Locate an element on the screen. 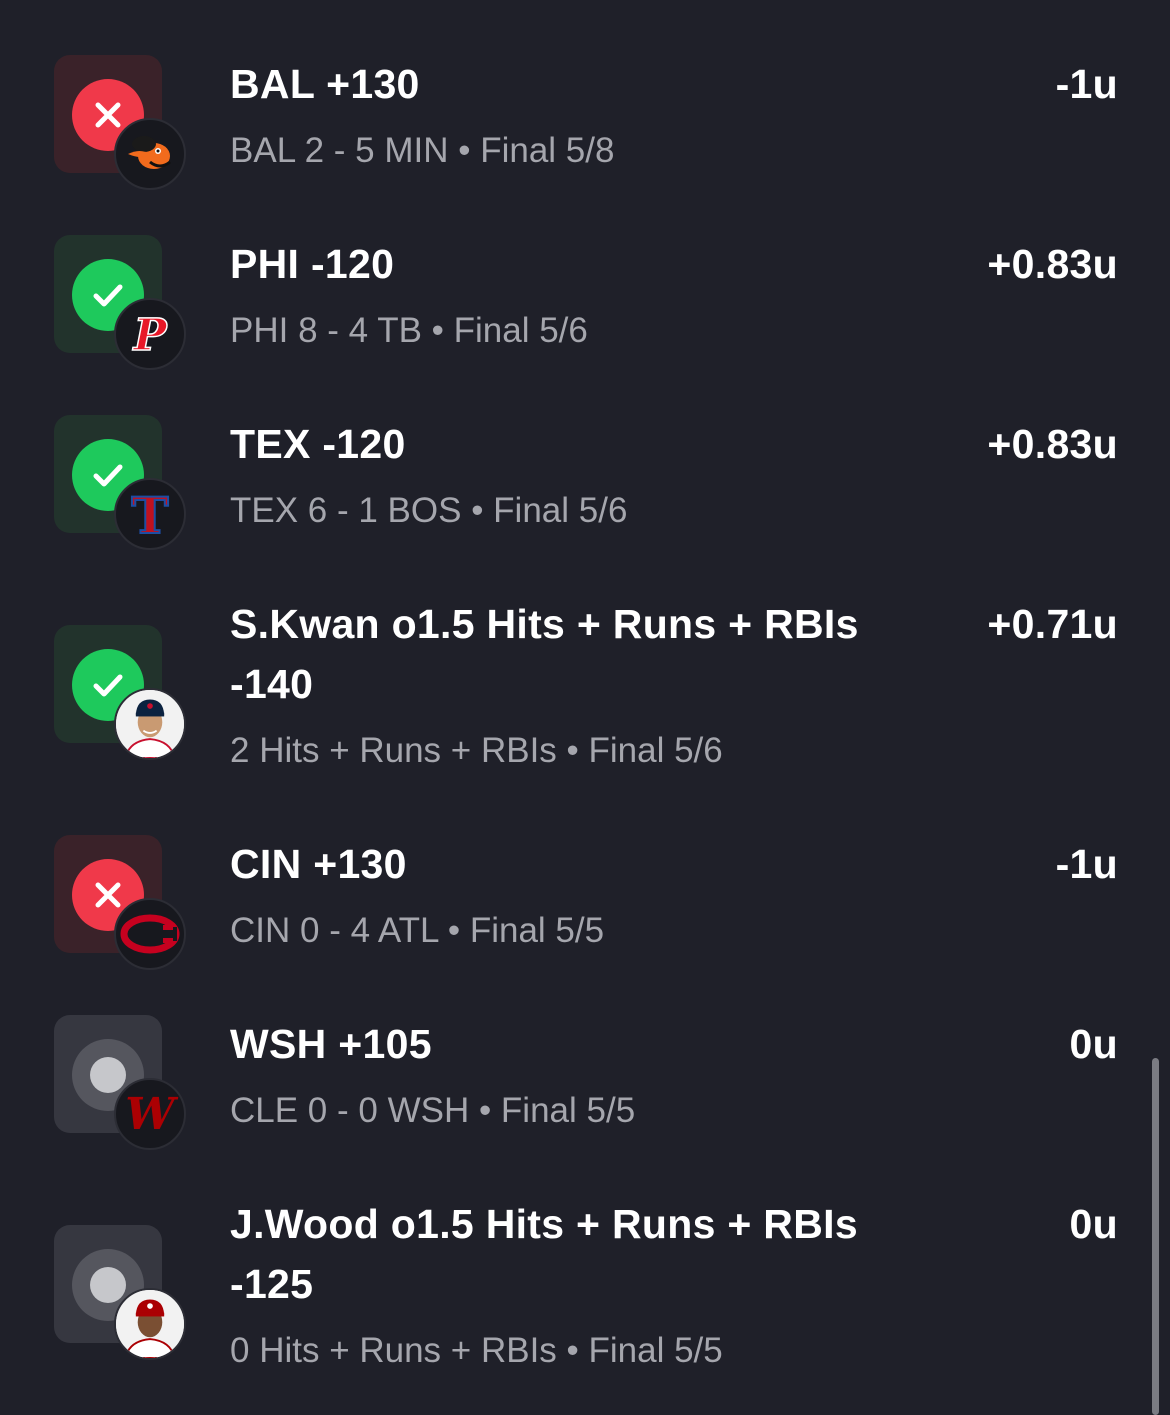 The width and height of the screenshot is (1170, 1415). bet-detail: CLE 0 - 0 WSH • Final 5/5 is located at coordinates (433, 1110).